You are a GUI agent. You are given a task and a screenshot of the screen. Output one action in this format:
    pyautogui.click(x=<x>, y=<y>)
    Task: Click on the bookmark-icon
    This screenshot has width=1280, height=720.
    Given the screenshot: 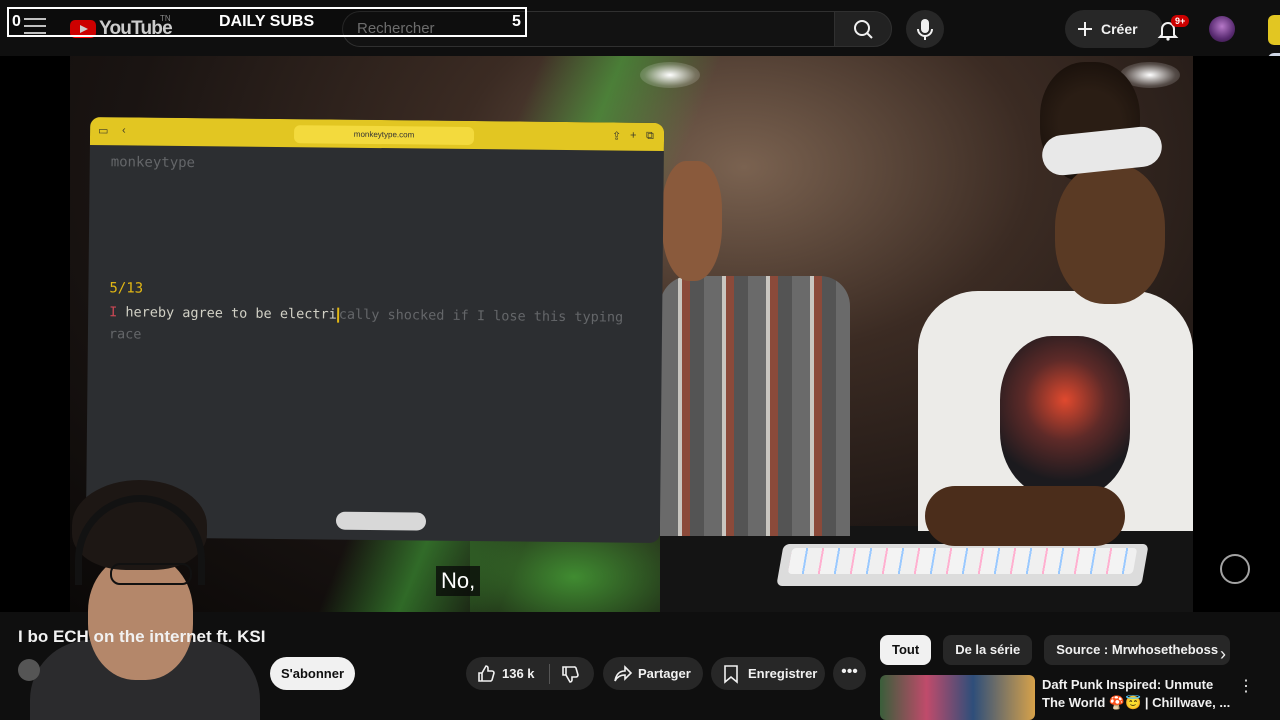 What is the action you would take?
    pyautogui.click(x=731, y=674)
    